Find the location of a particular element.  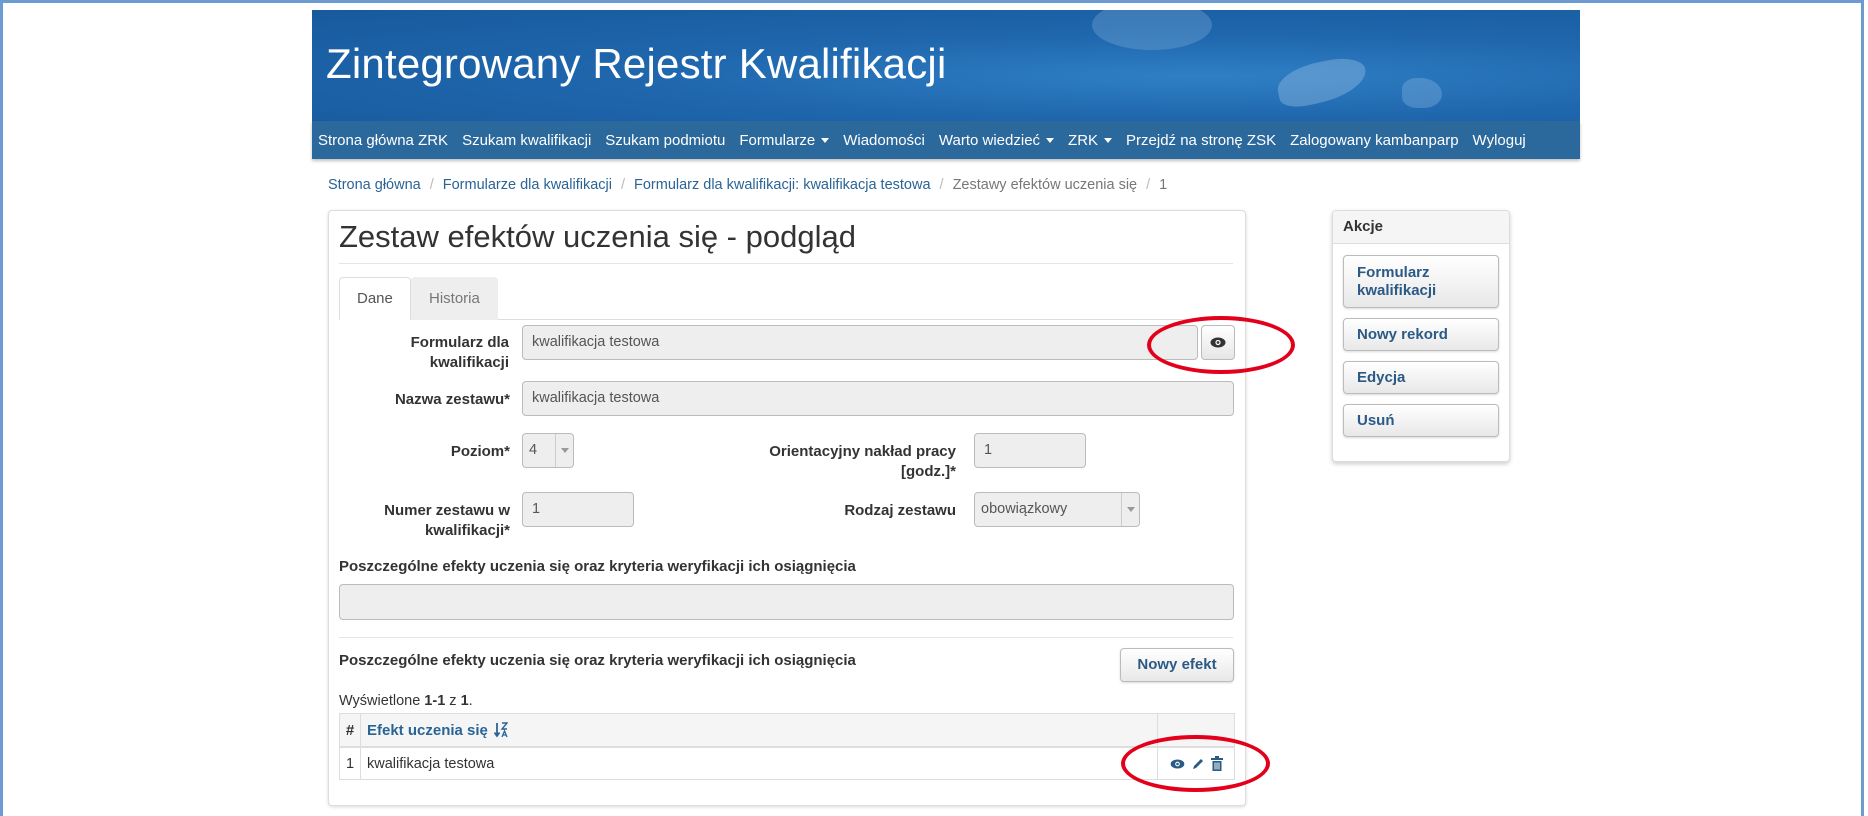

rodzaj-select: obowiązkowy is located at coordinates (1057, 509).